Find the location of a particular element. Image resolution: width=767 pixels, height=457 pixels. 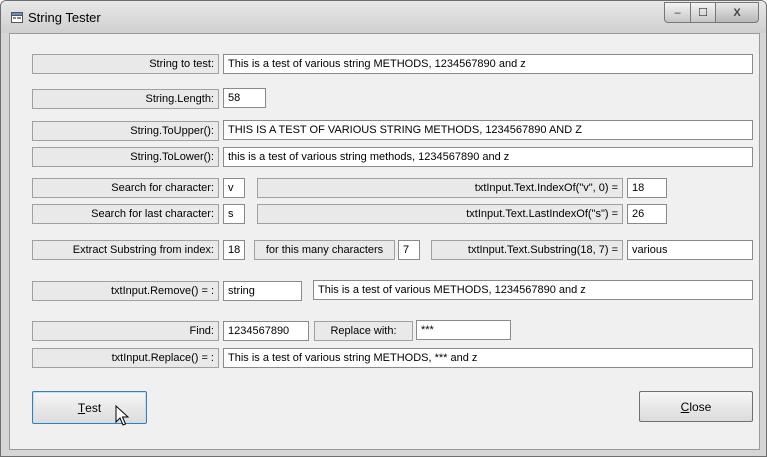

minimize-icon: – is located at coordinates (677, 12).